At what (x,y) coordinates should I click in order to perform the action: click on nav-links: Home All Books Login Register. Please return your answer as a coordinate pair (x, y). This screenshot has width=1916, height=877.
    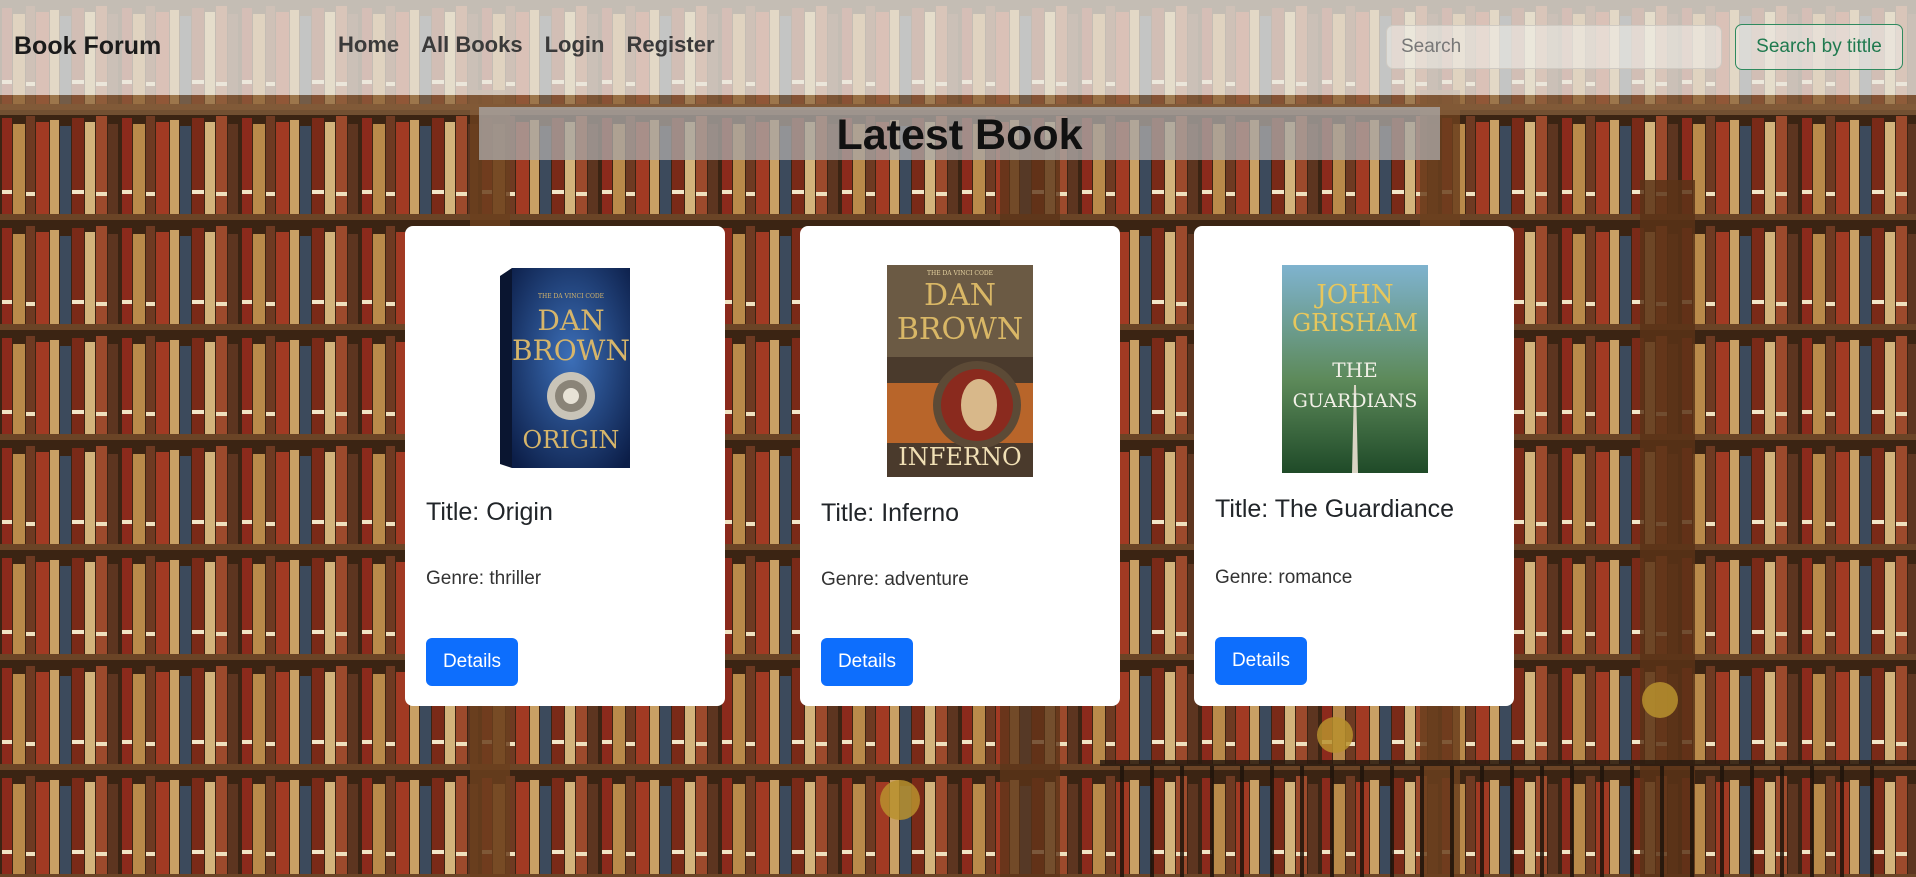
    Looking at the image, I should click on (526, 45).